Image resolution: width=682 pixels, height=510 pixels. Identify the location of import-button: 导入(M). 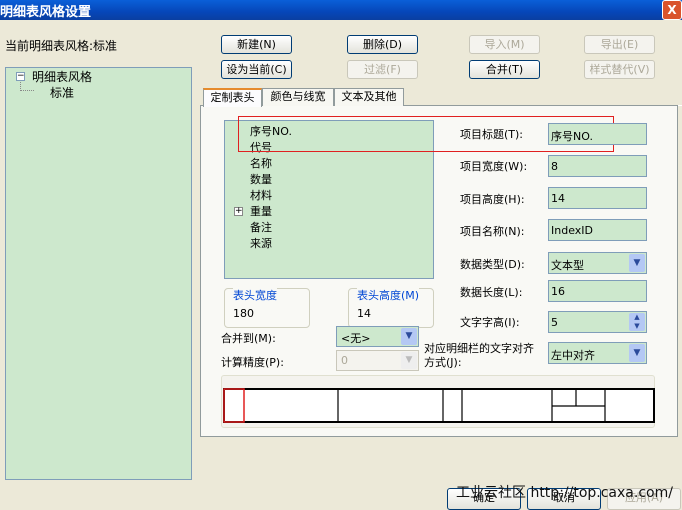
(504, 44).